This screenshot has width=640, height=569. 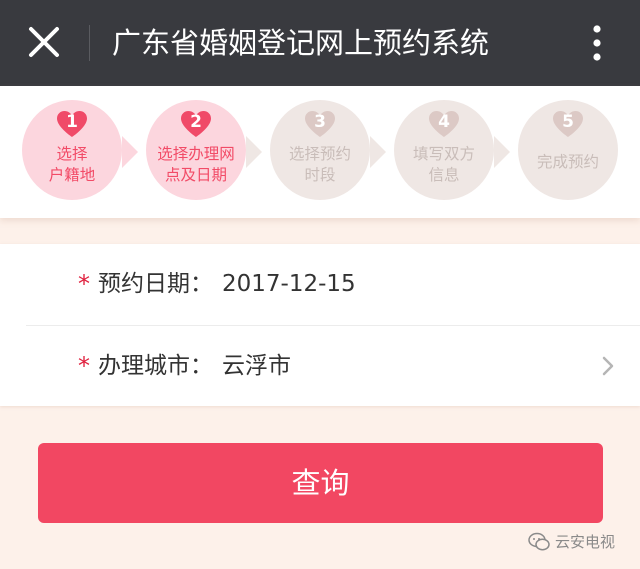 I want to click on step-3: 3 选择预约 时段, so click(x=320, y=150).